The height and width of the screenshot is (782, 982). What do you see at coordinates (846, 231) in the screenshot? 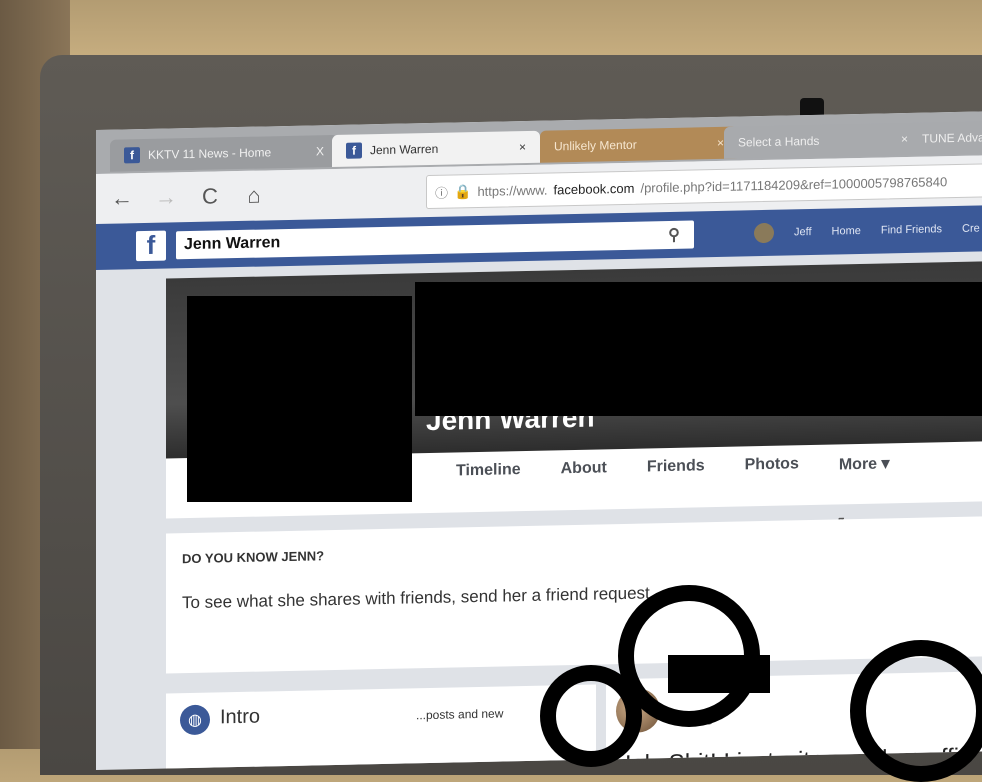
I see `nav-home: Home` at bounding box center [846, 231].